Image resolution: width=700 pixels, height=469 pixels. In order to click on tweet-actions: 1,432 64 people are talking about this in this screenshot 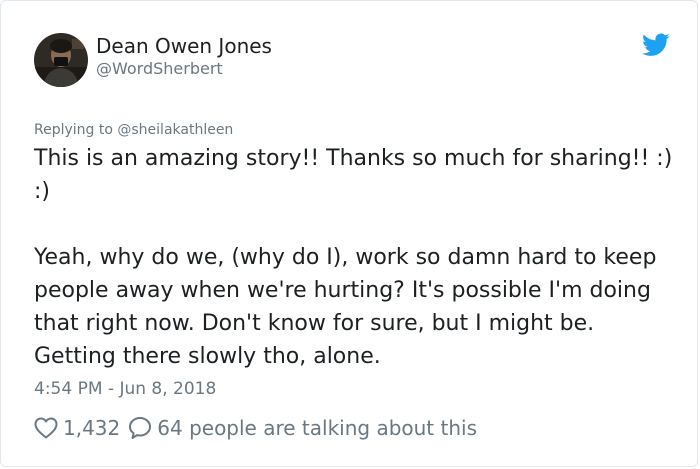, I will do `click(255, 428)`.